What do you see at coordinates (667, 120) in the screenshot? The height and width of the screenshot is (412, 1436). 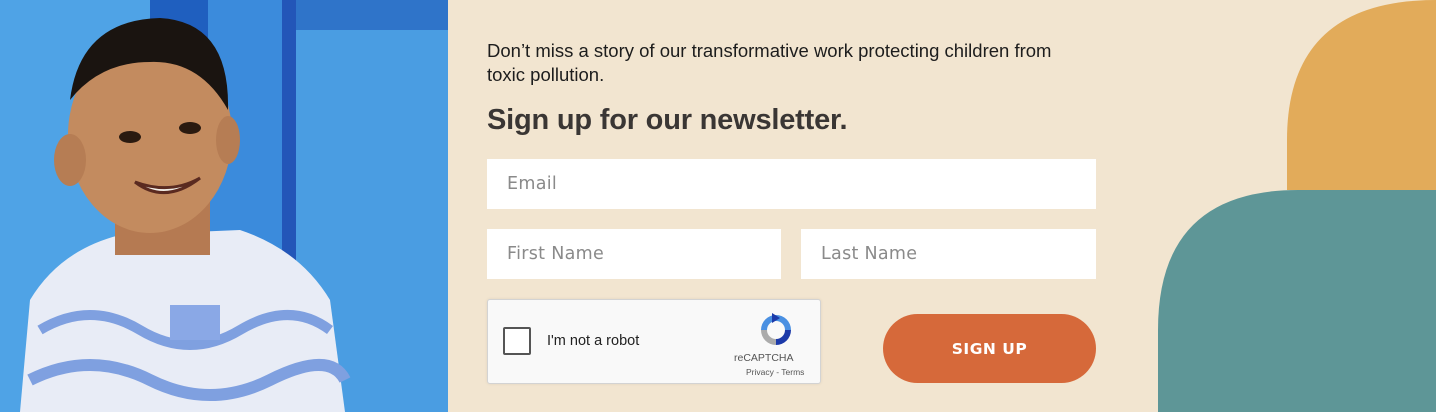 I see `newsletter-heading: Sign up for our newsletter.` at bounding box center [667, 120].